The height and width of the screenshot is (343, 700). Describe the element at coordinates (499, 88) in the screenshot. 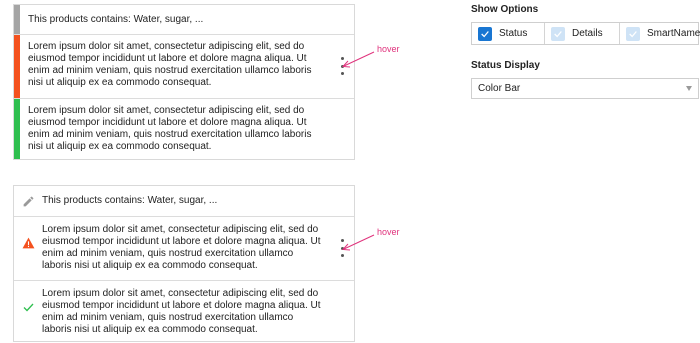

I see `select-value: Color Bar` at that location.